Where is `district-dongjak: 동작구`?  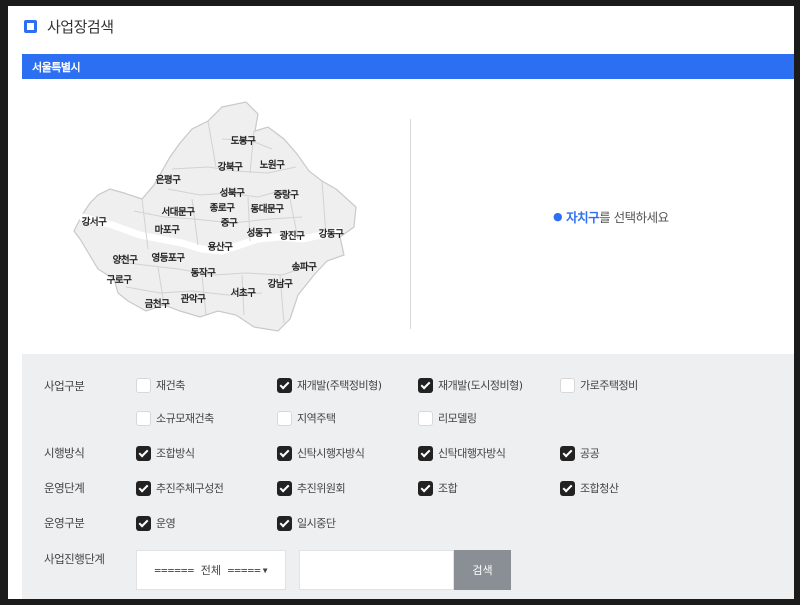 district-dongjak: 동작구 is located at coordinates (204, 273).